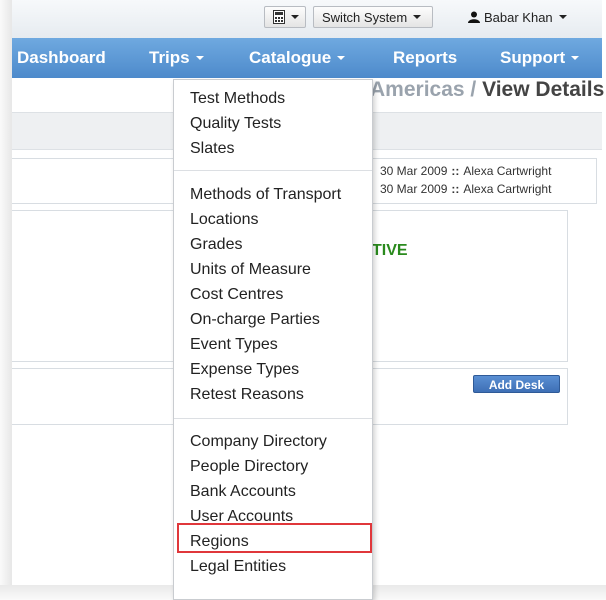  I want to click on menu-item-quality-tests: Quality Tests, so click(235, 124).